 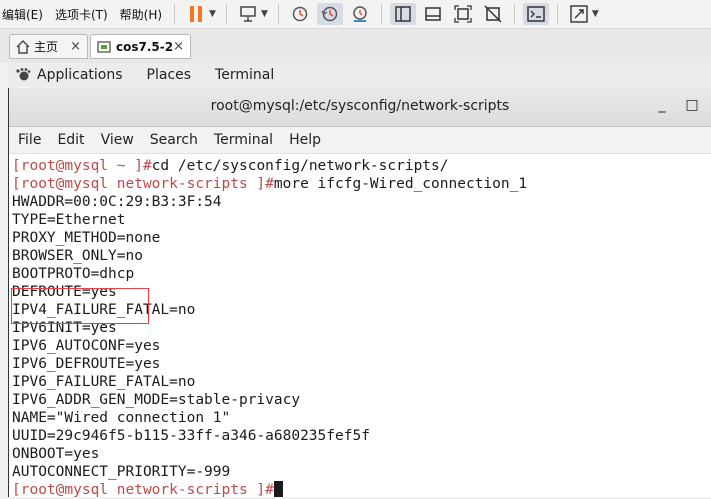 I want to click on menu-tabs: 选项卡(T), so click(x=81, y=14).